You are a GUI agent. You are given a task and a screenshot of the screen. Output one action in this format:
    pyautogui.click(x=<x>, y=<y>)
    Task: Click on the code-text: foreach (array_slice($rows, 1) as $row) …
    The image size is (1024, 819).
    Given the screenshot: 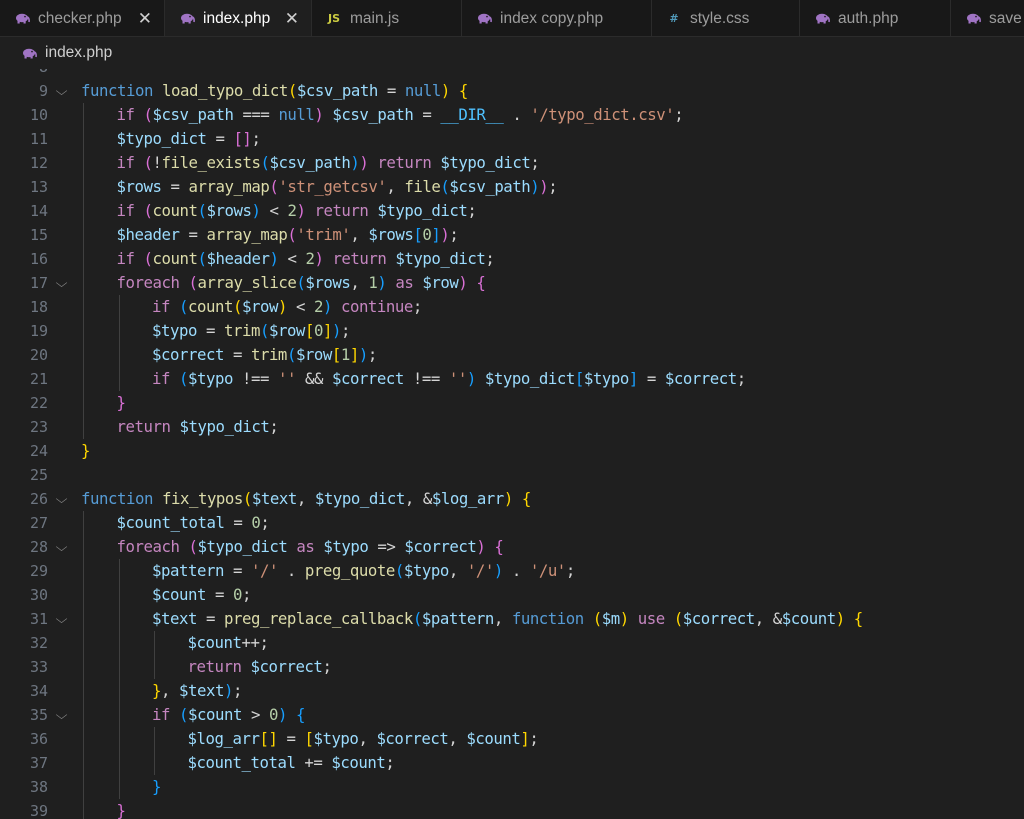 What is the action you would take?
    pyautogui.click(x=301, y=283)
    